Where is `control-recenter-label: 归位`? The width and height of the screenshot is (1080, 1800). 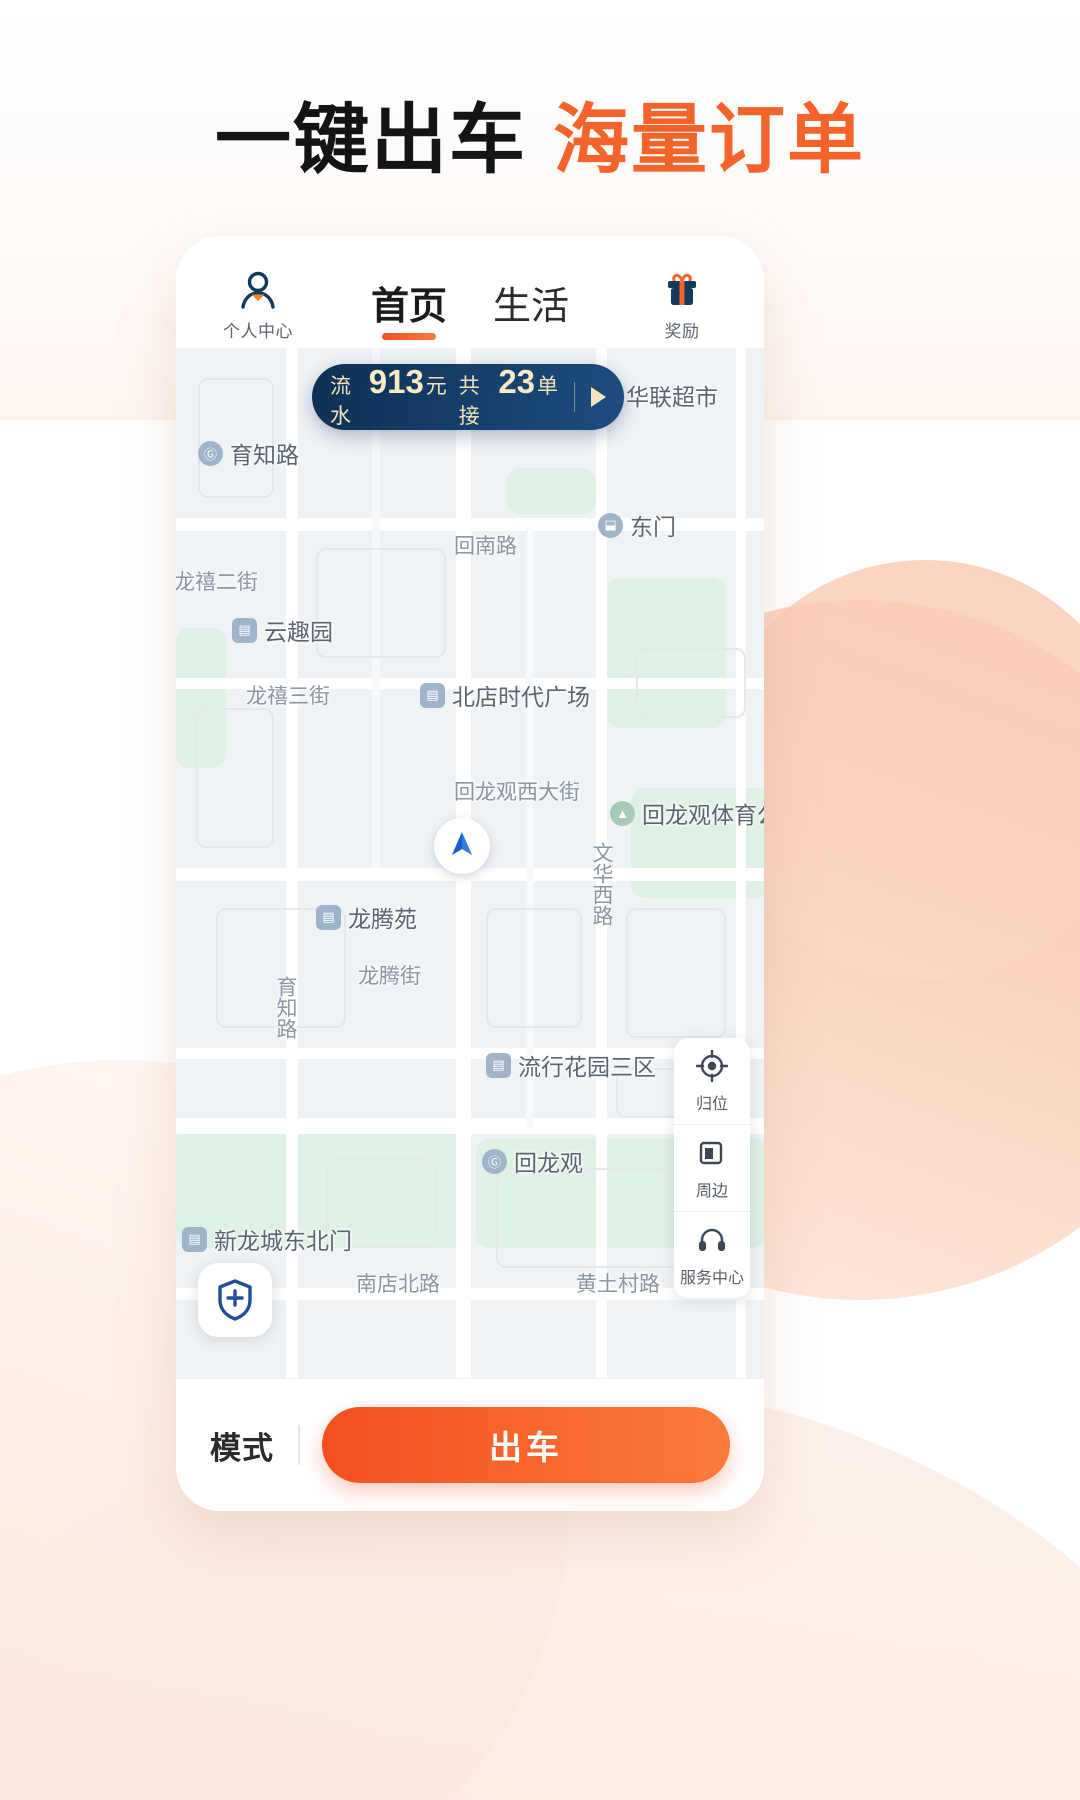 control-recenter-label: 归位 is located at coordinates (711, 1104).